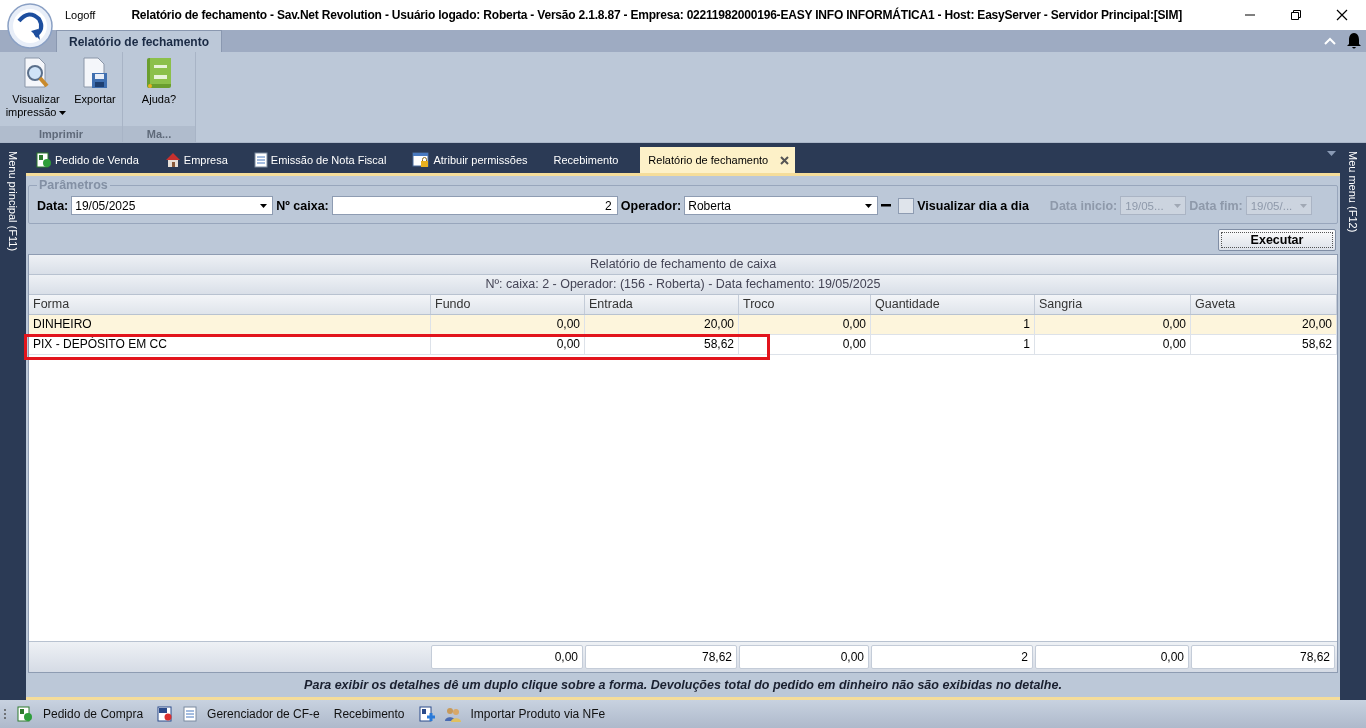 The height and width of the screenshot is (728, 1366). Describe the element at coordinates (230, 345) in the screenshot. I see `table-cell: PIX - DEPÓSITO EM CC` at that location.